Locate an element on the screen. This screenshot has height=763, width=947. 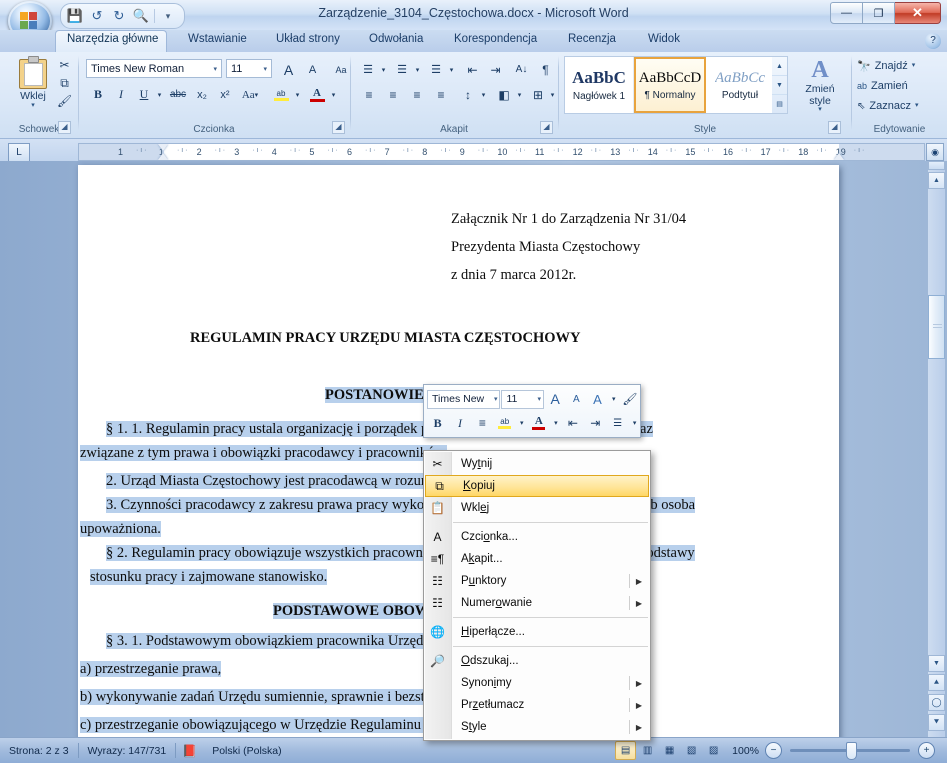
mini-increase-indent-icon: ⇥ is located at coordinates (595, 423).